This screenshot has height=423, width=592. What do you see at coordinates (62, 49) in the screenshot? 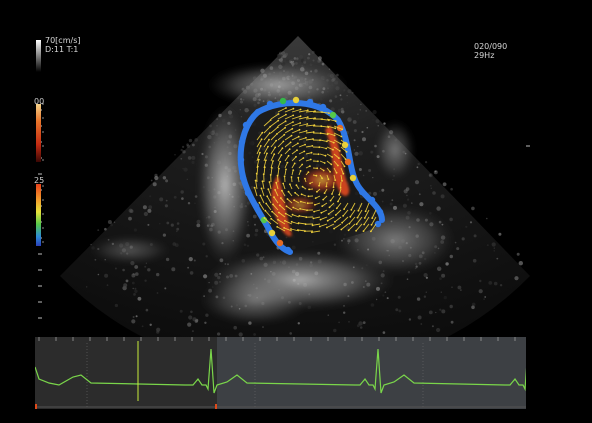
I see `depth-time-label: D:11 T:1` at bounding box center [62, 49].